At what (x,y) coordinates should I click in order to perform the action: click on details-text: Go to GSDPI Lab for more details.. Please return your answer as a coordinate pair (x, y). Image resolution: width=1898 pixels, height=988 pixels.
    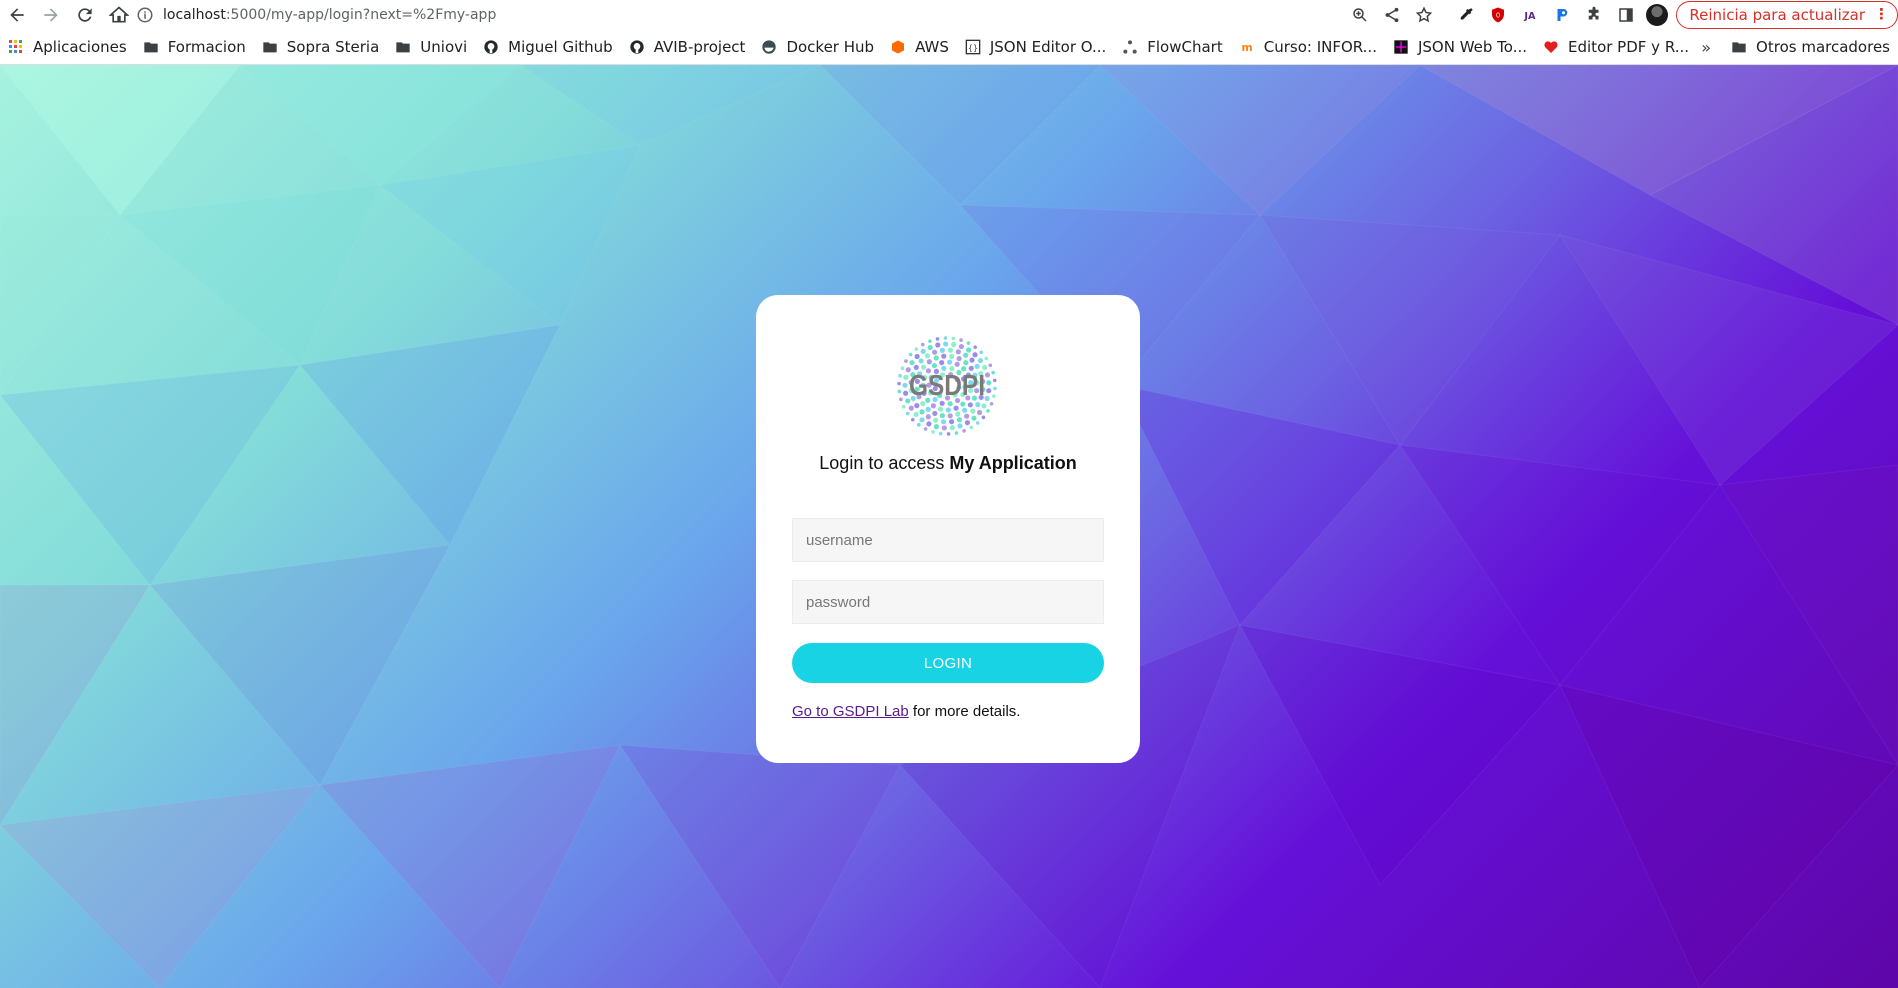
    Looking at the image, I should click on (906, 711).